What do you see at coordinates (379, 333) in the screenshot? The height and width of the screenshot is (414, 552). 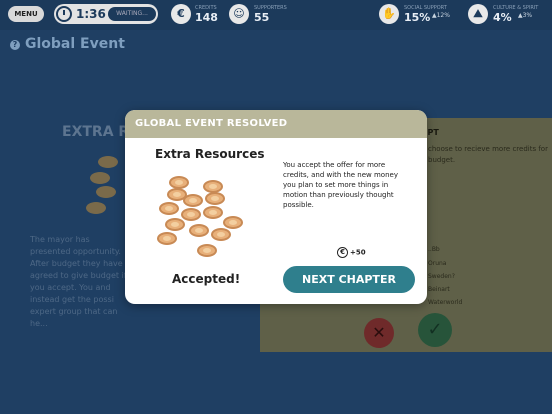 I see `reject-icon: ✕` at bounding box center [379, 333].